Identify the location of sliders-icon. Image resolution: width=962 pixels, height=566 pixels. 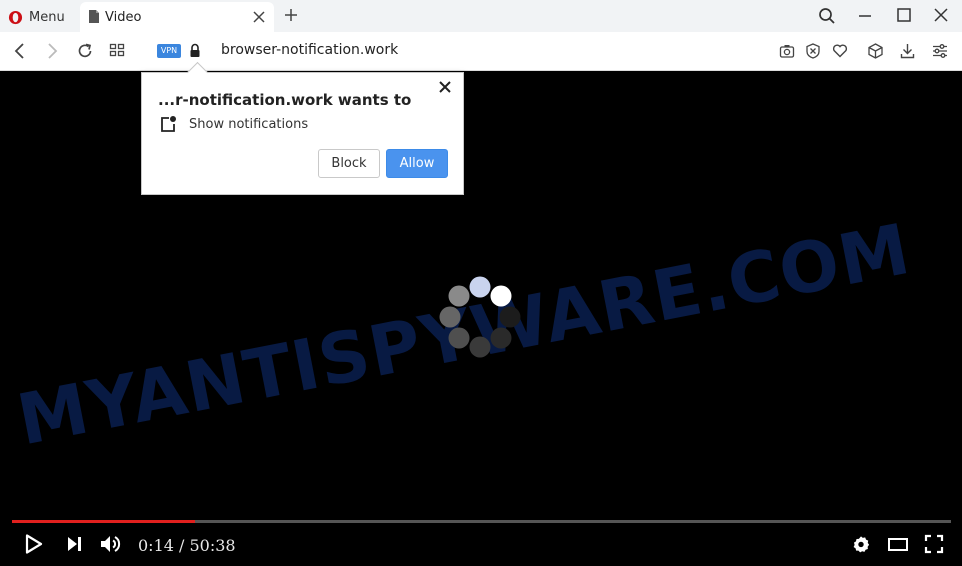
(940, 51).